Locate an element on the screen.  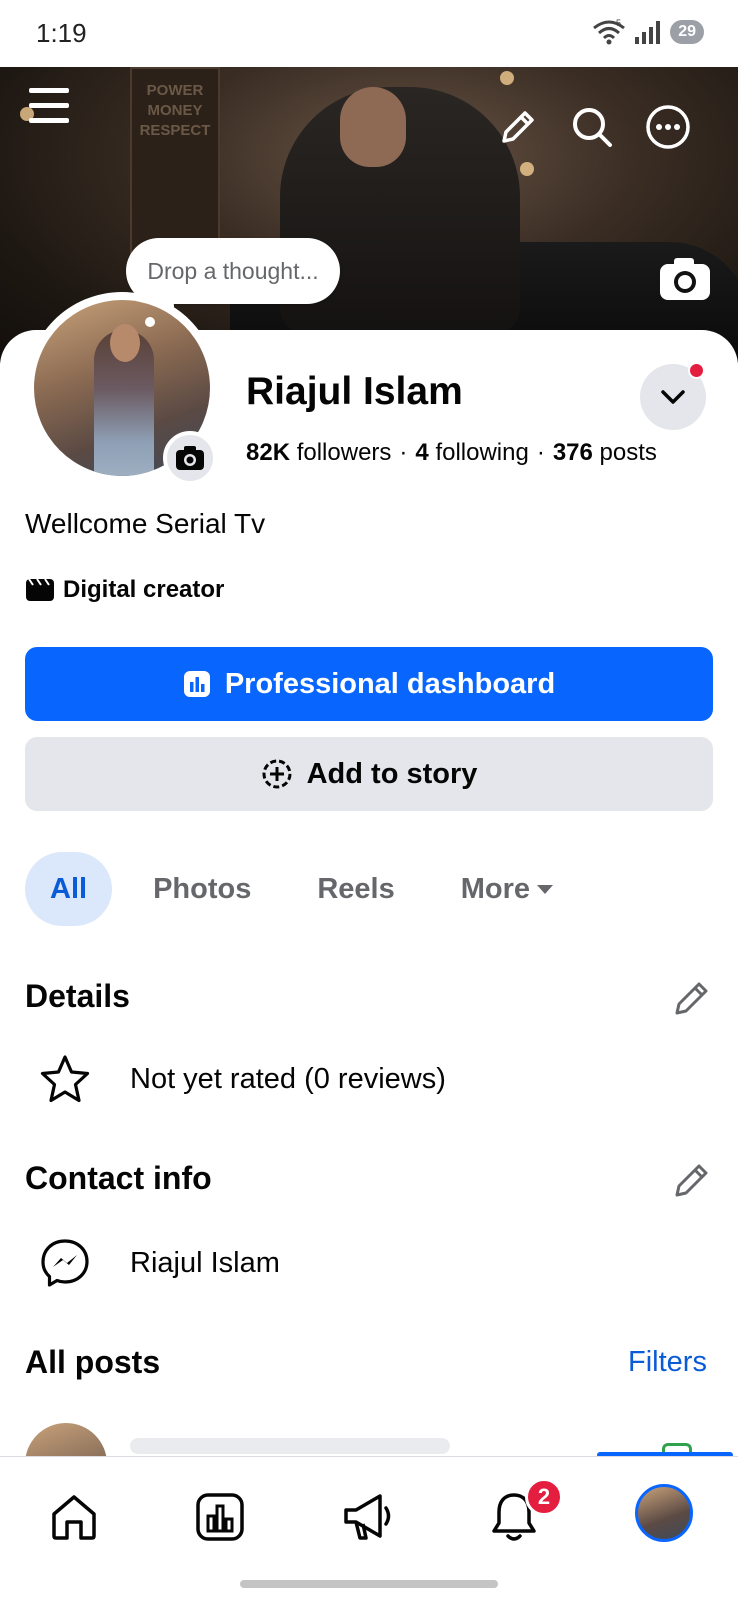
profile-category: Digital creator is located at coordinates (124, 590).